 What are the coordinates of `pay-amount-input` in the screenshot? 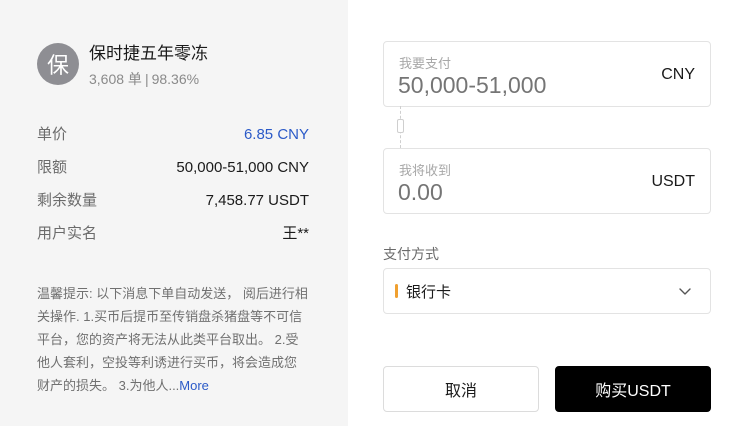 It's located at (518, 85).